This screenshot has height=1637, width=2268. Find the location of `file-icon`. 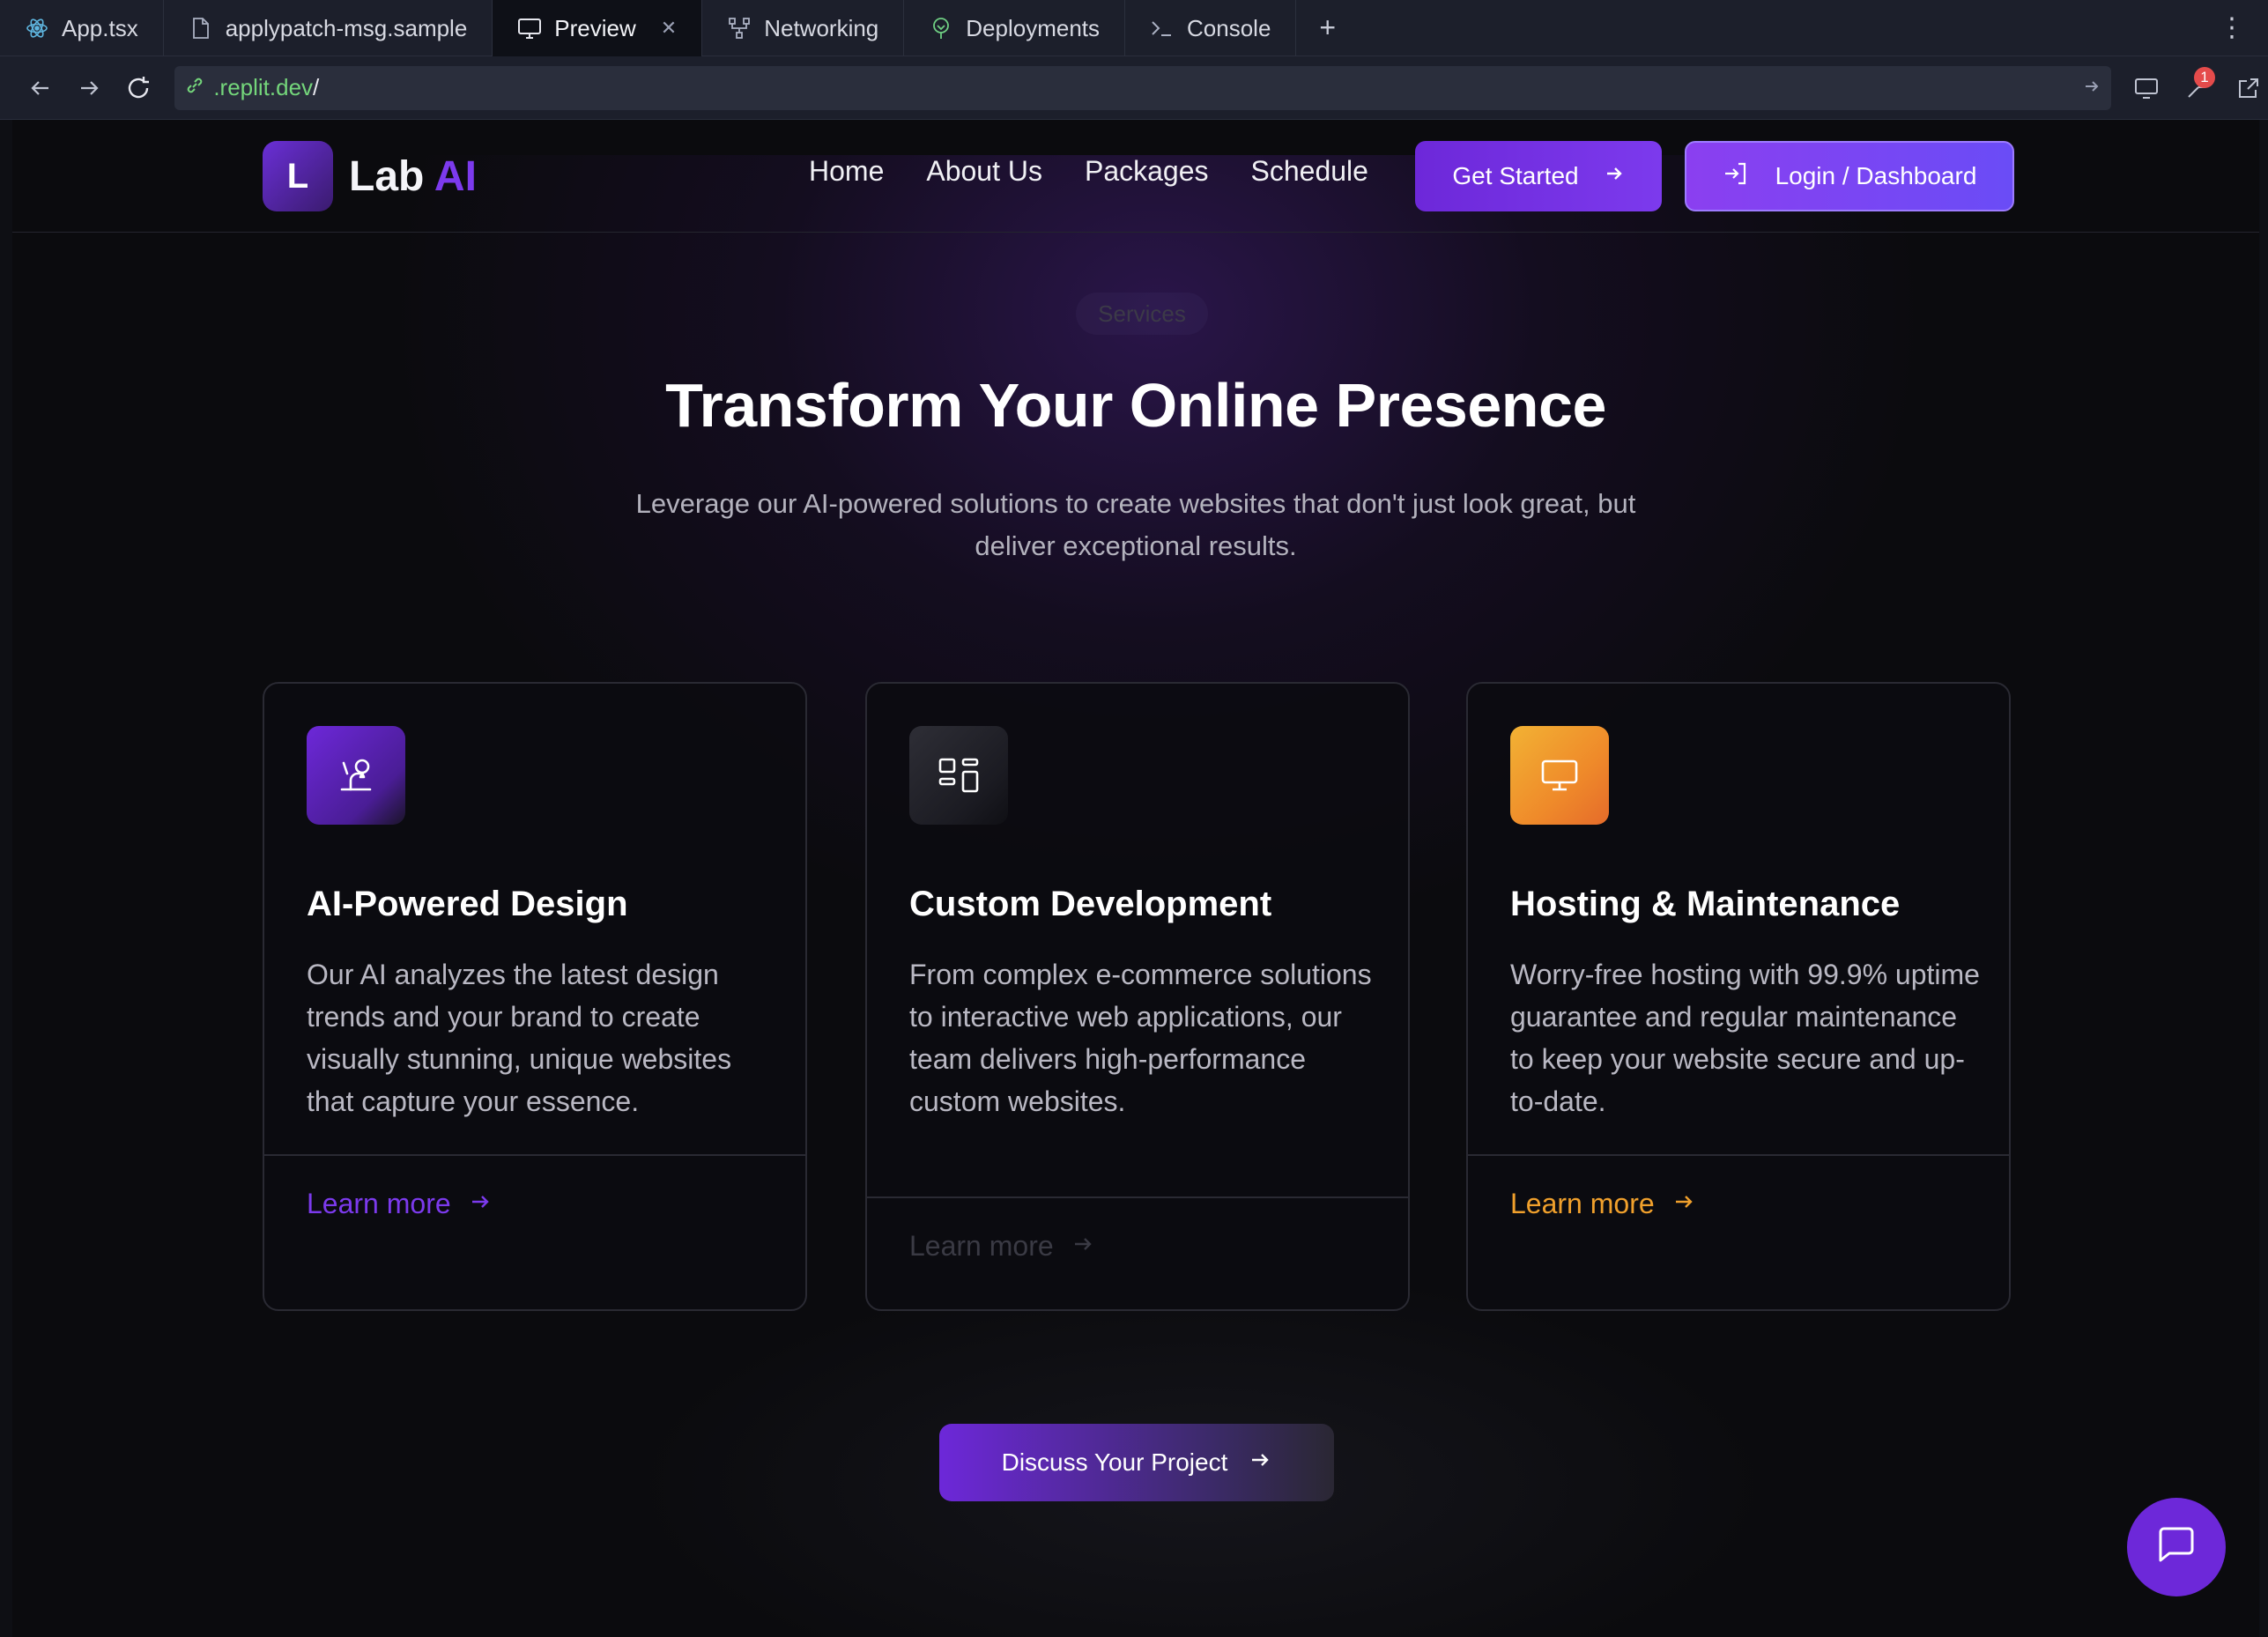

file-icon is located at coordinates (201, 28).